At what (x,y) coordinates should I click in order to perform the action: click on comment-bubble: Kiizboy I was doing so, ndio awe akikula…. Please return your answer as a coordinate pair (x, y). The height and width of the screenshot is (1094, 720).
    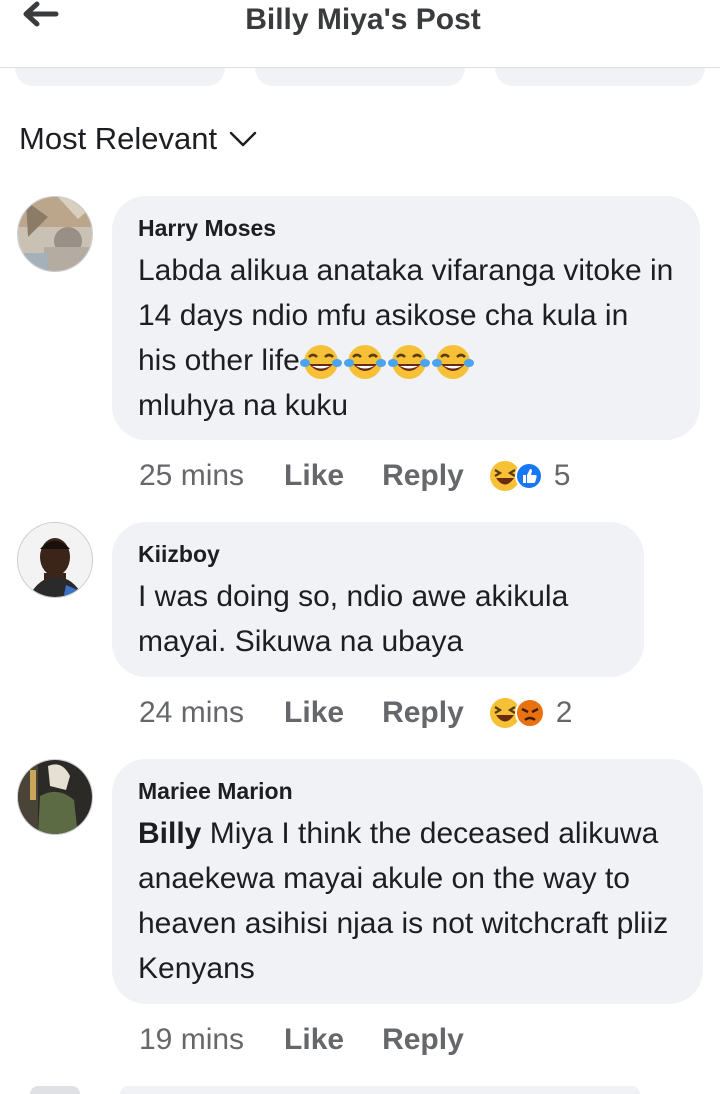
    Looking at the image, I should click on (378, 599).